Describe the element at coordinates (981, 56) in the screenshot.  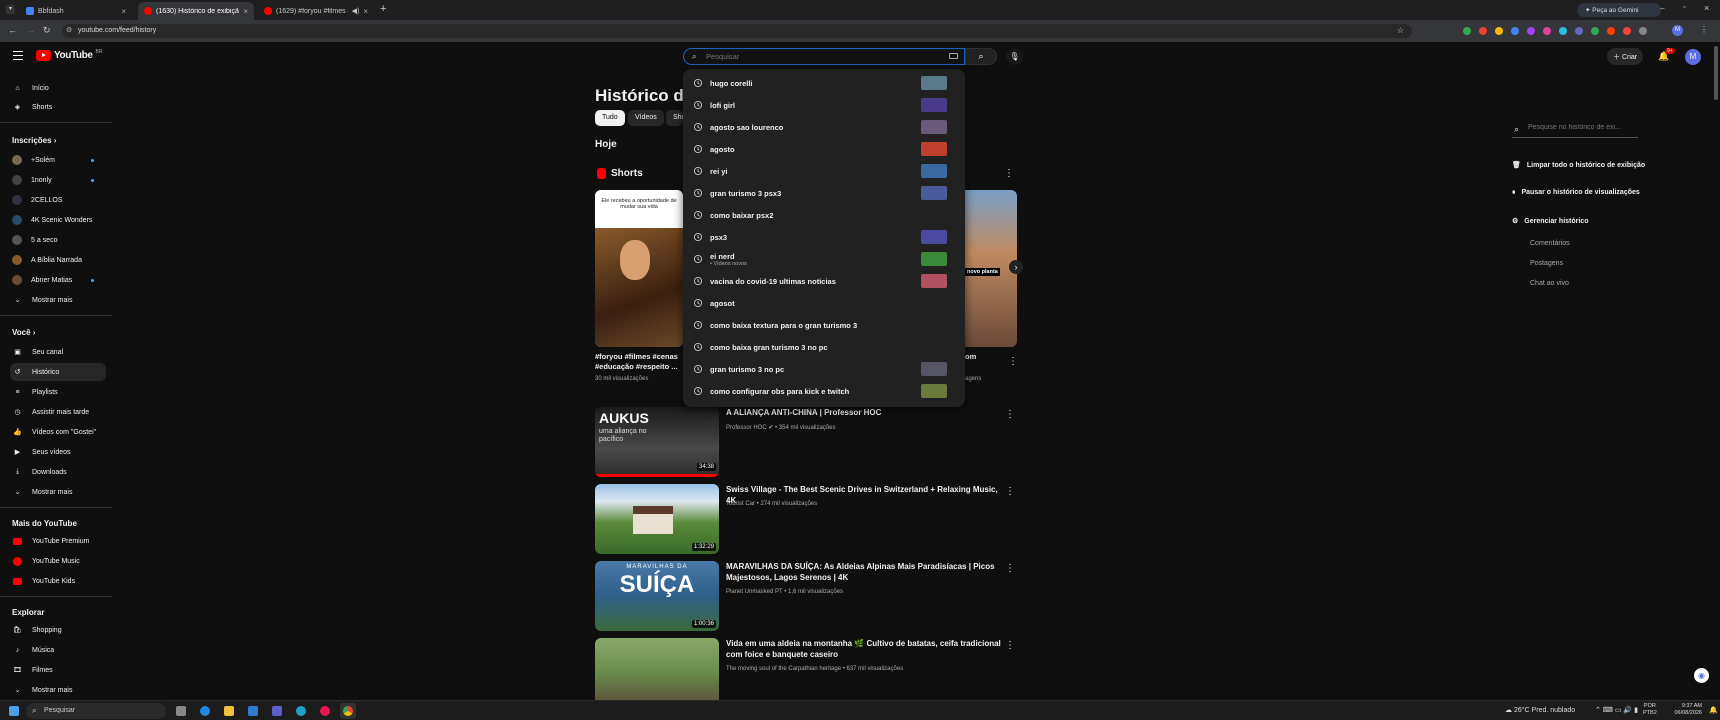
I see `search-button: ⌕` at that location.